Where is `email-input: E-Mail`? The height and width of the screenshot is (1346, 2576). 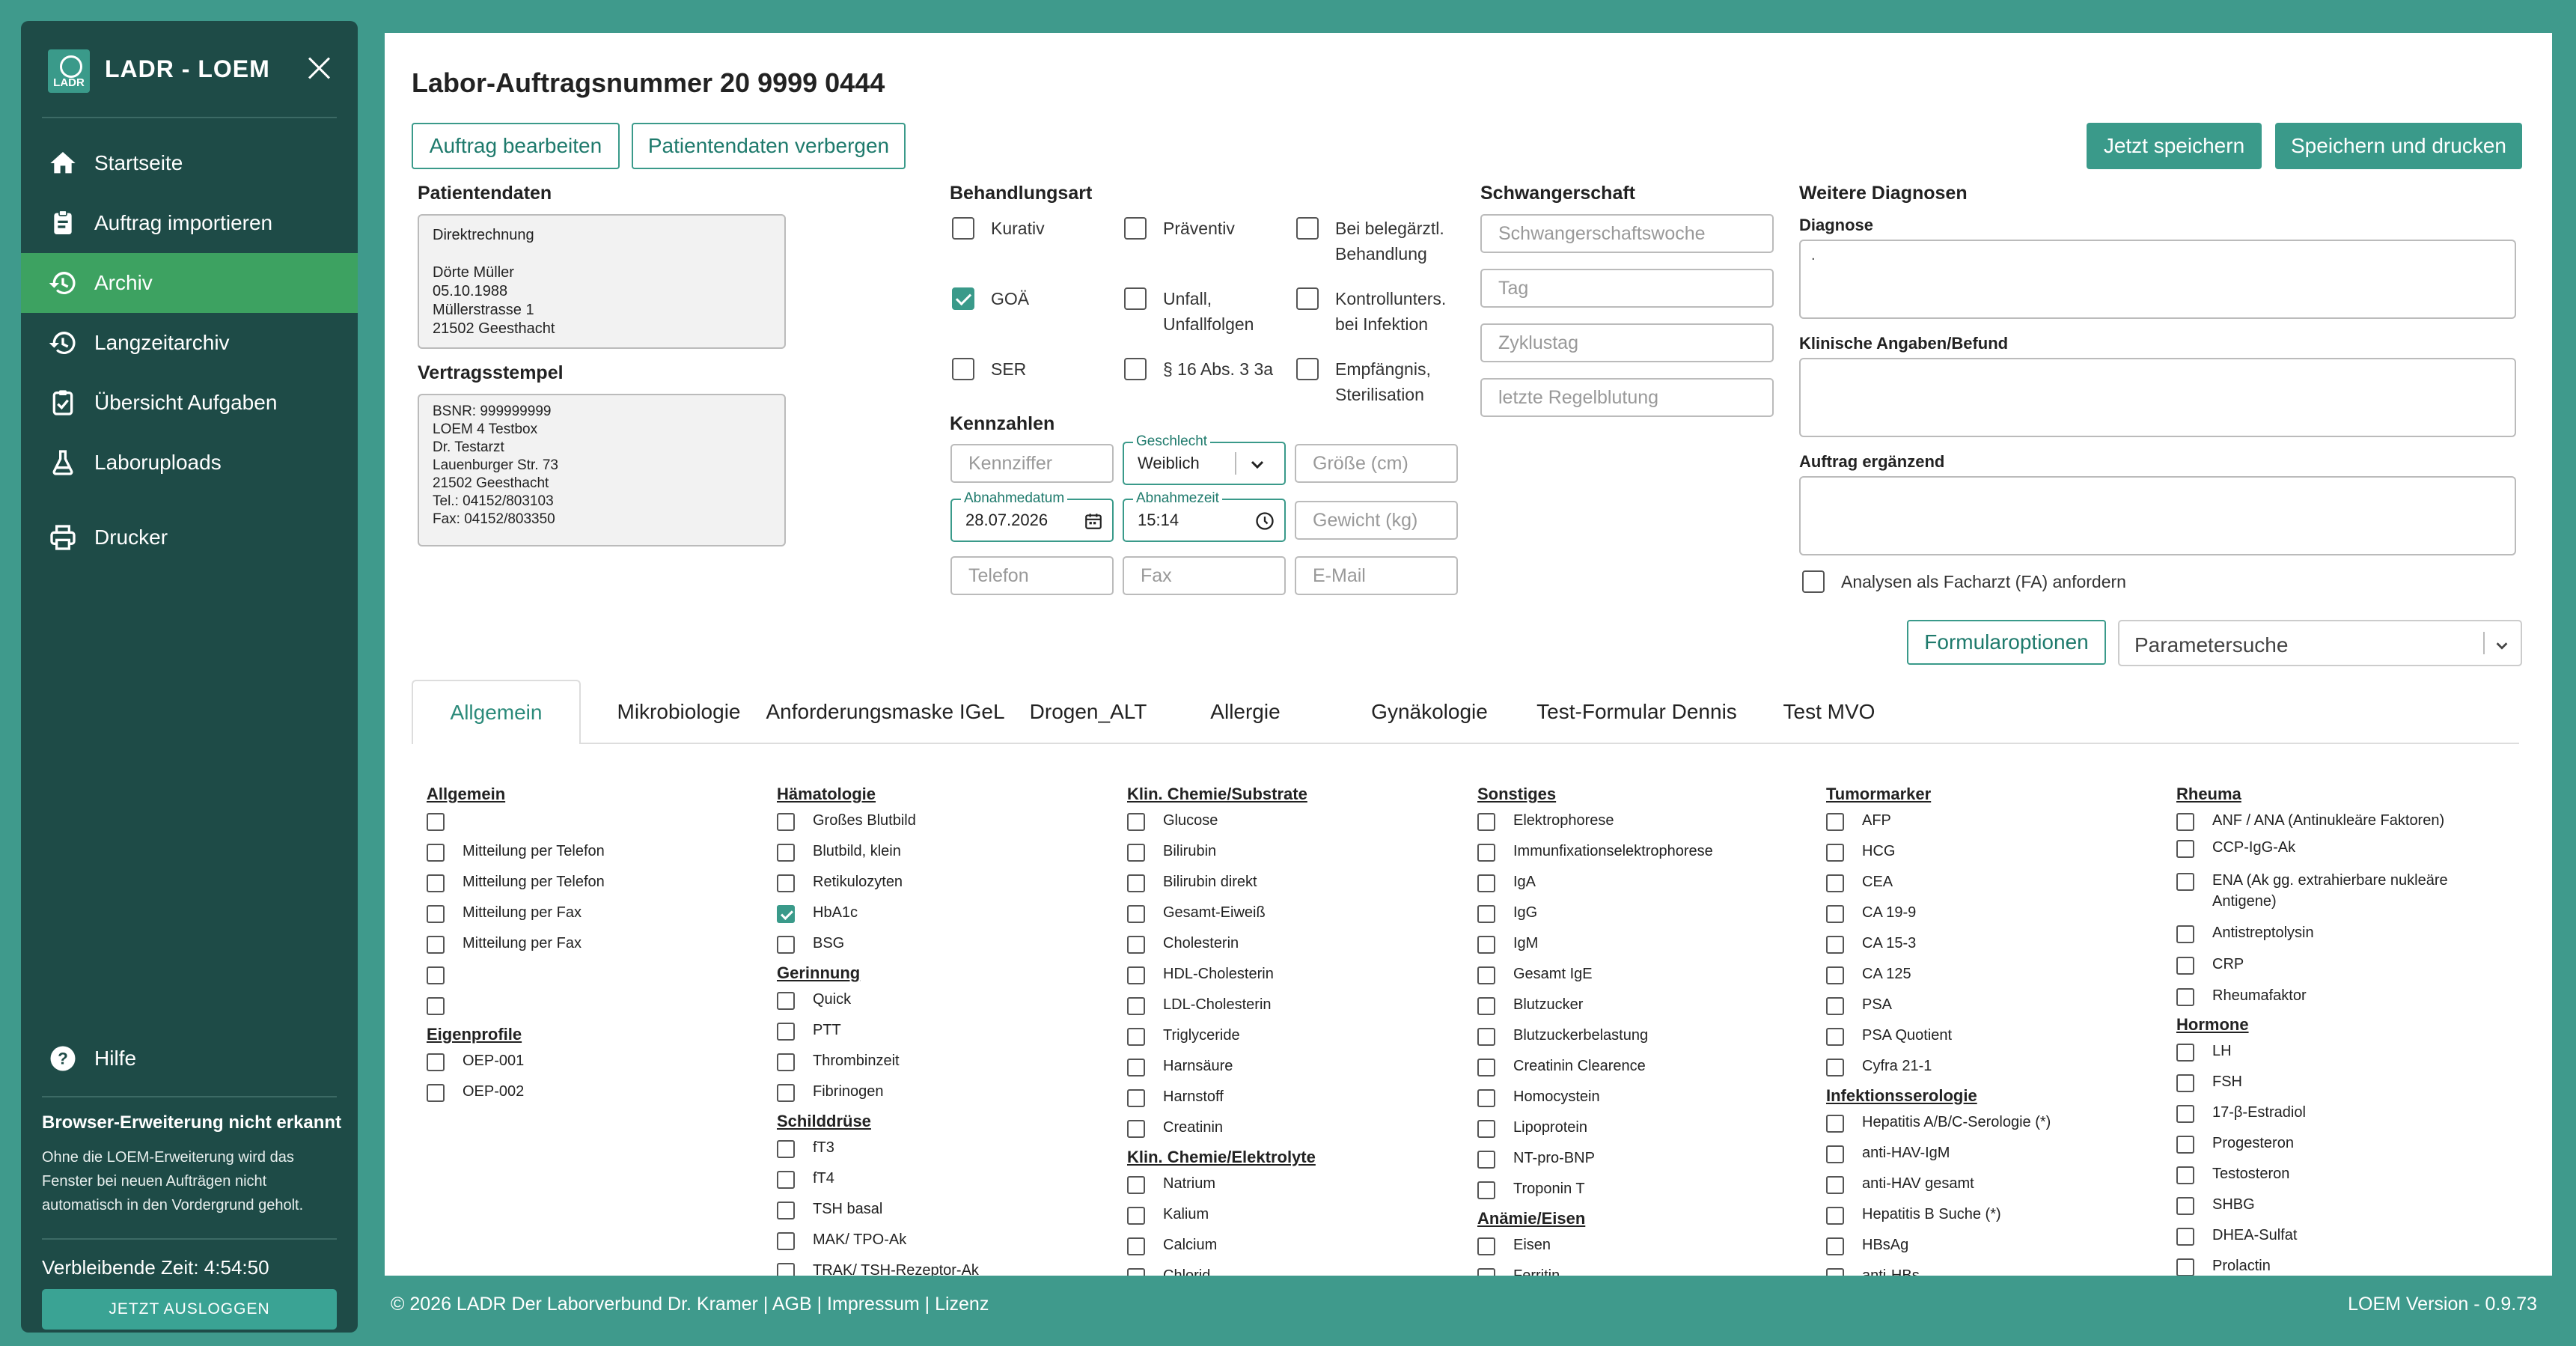 email-input: E-Mail is located at coordinates (1376, 575).